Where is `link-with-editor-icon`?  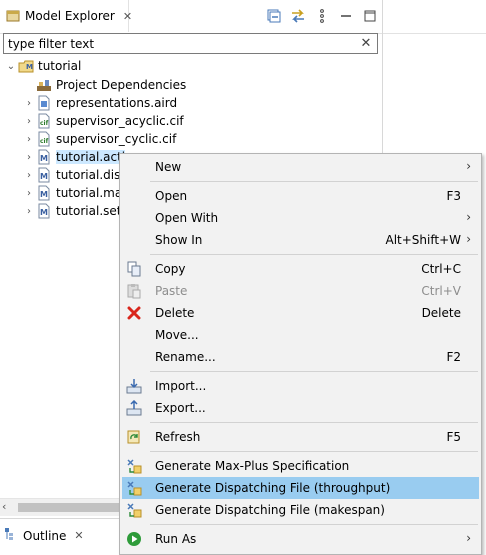 link-with-editor-icon is located at coordinates (298, 16).